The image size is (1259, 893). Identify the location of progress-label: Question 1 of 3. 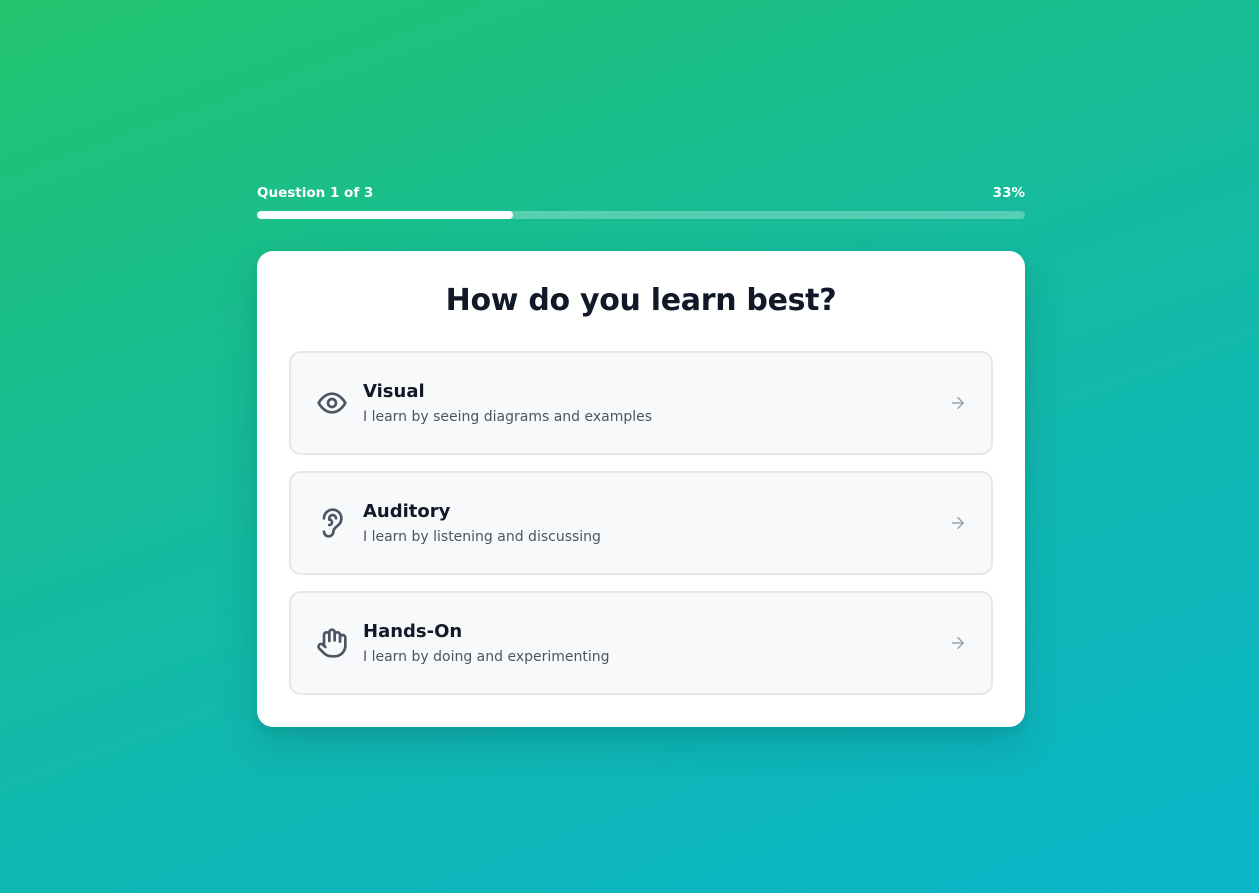
(315, 193).